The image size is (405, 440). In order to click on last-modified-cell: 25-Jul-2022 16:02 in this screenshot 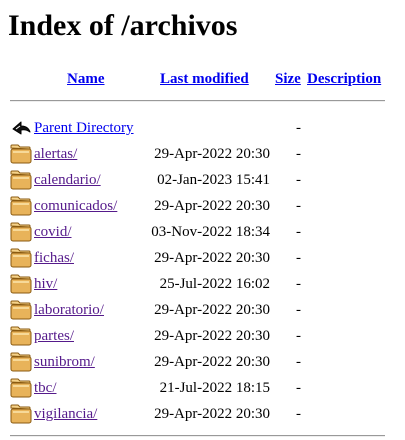, I will do `click(214, 284)`.